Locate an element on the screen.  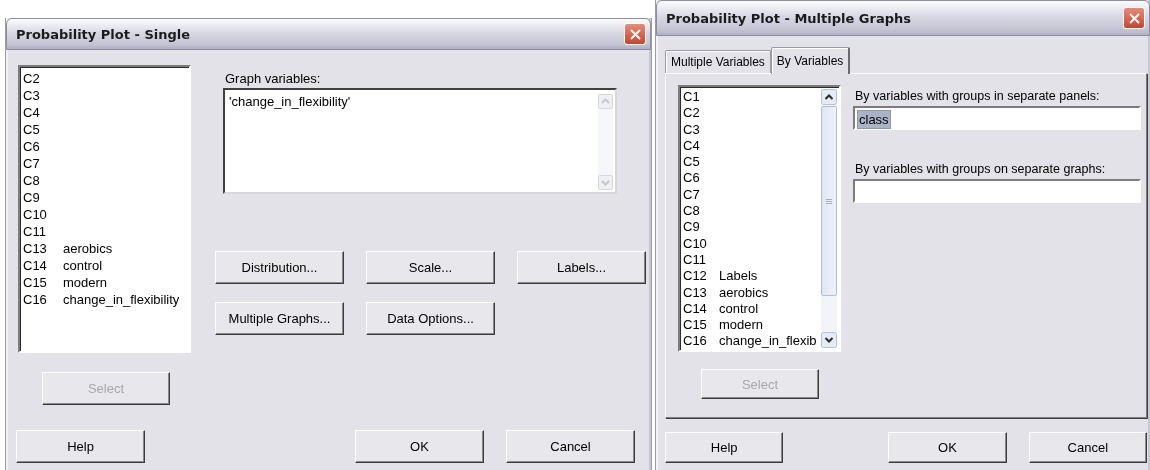
variable-item: C12 Labels is located at coordinates (752, 276).